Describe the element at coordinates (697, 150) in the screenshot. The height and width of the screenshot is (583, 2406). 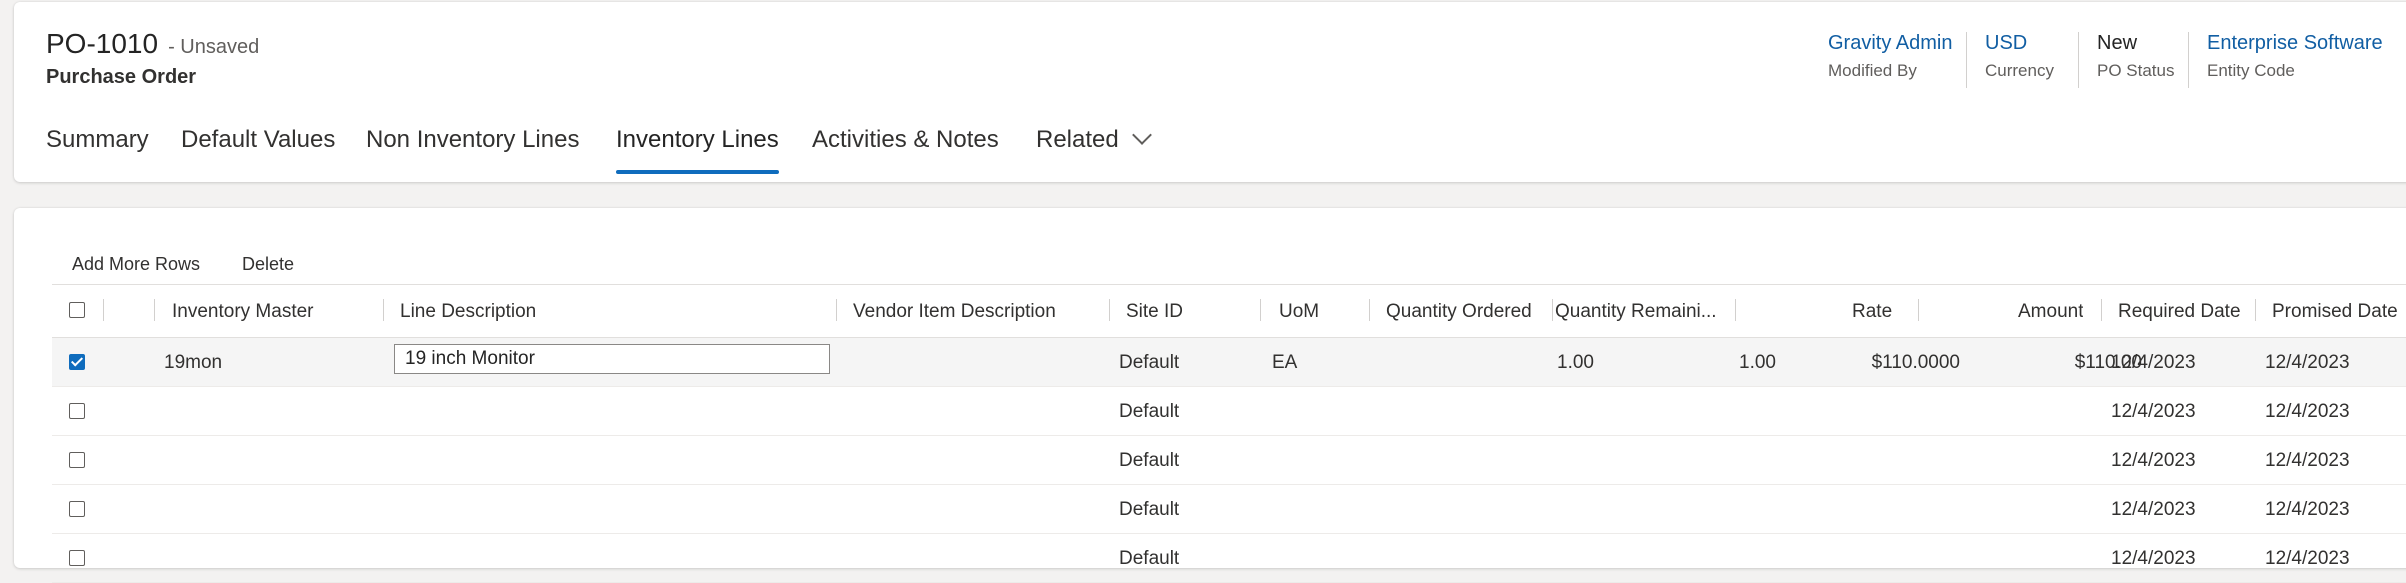
I see `tab-inventory-lines: Inventory Lines` at that location.